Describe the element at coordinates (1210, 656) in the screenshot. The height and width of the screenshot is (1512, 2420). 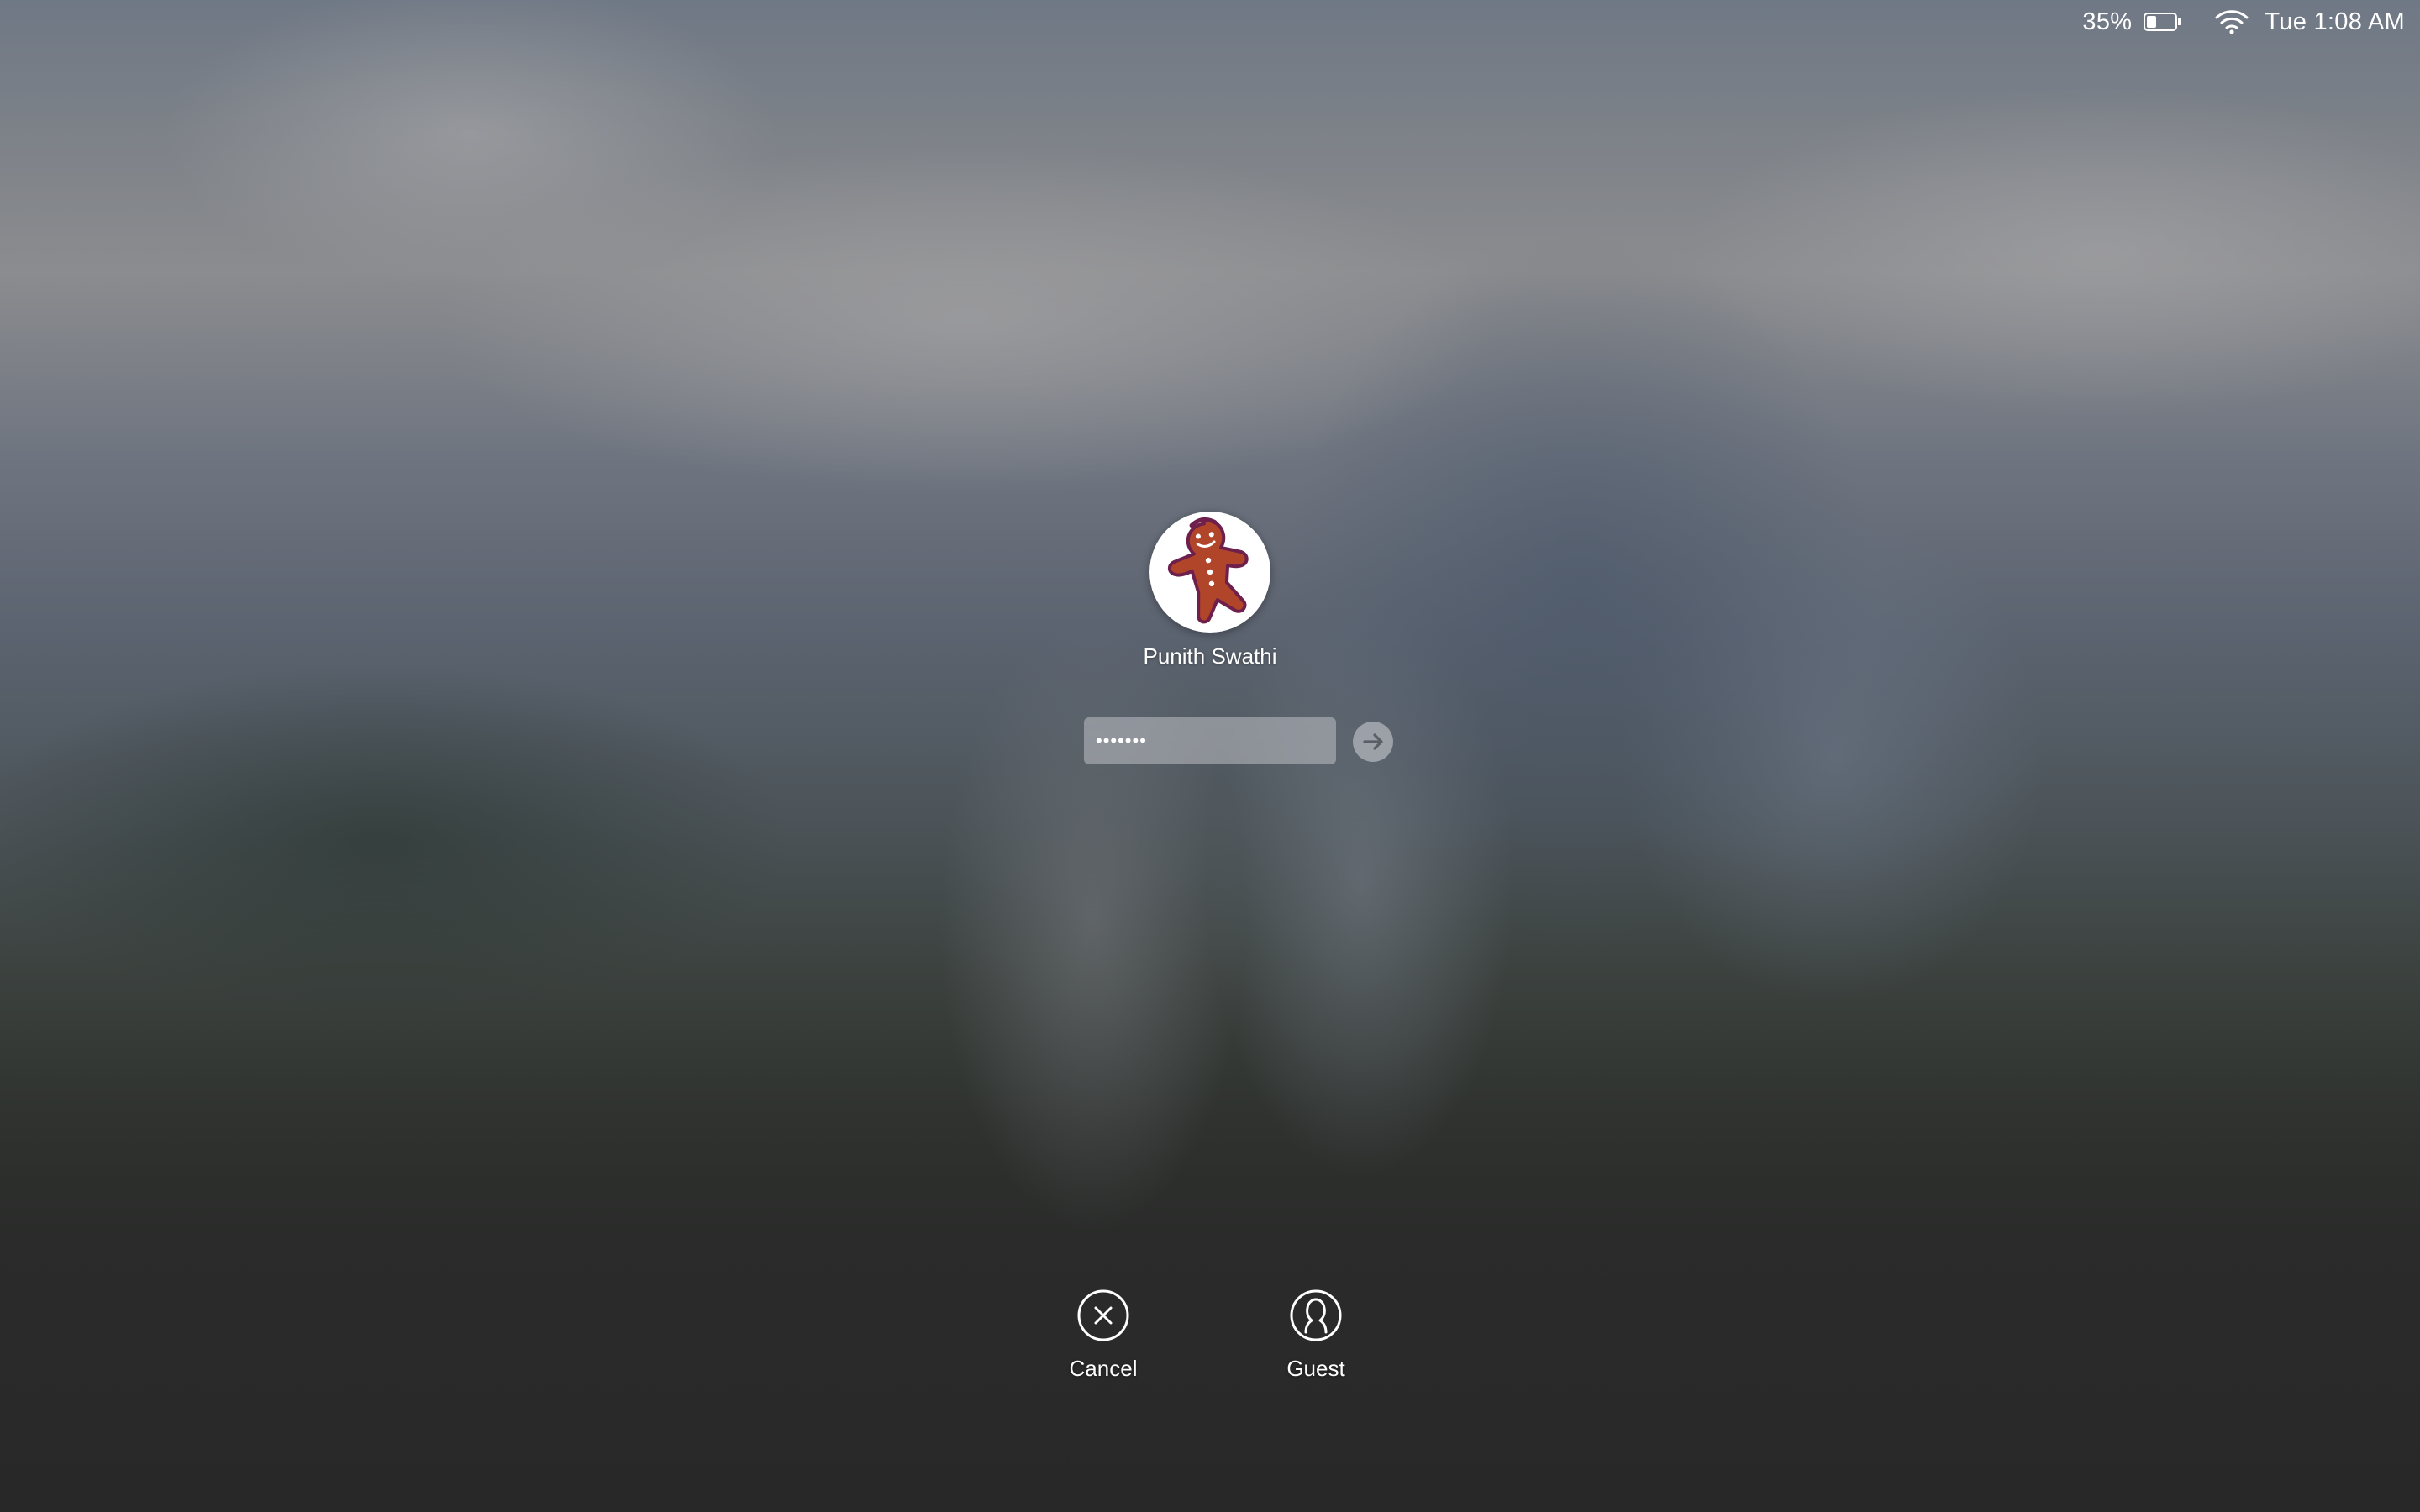
I see `user-name: Punith Swathi` at that location.